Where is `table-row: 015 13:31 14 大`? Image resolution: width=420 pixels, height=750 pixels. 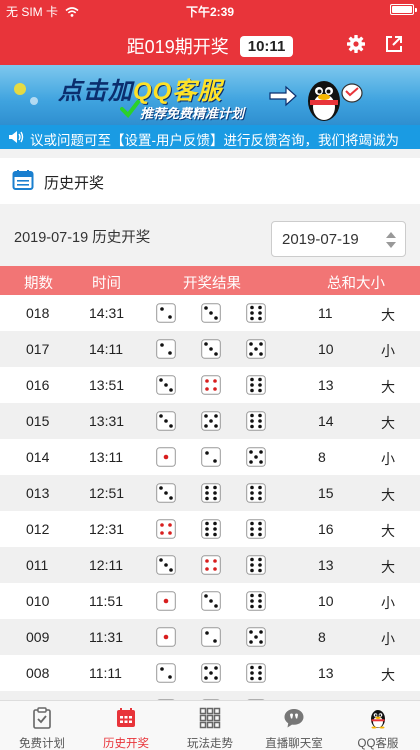 table-row: 015 13:31 14 大 is located at coordinates (210, 421).